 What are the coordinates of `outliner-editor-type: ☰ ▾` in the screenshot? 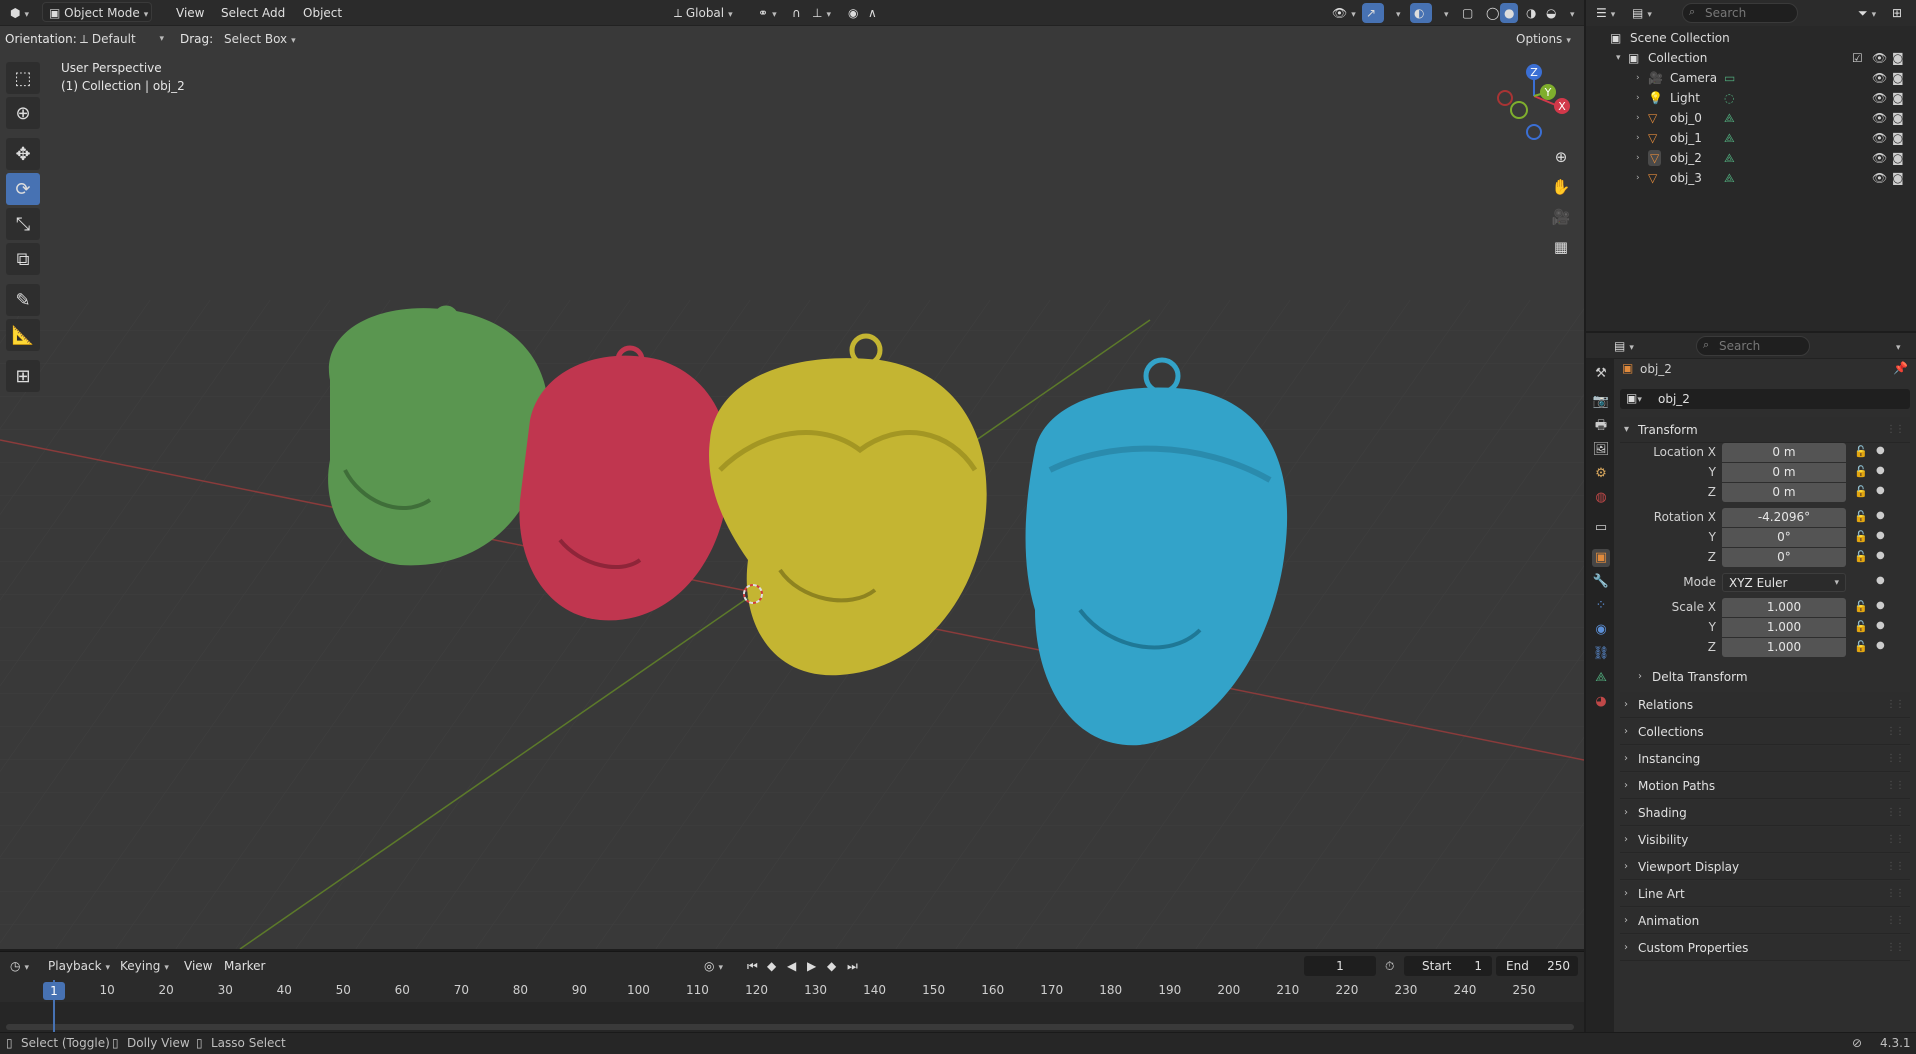 It's located at (1605, 13).